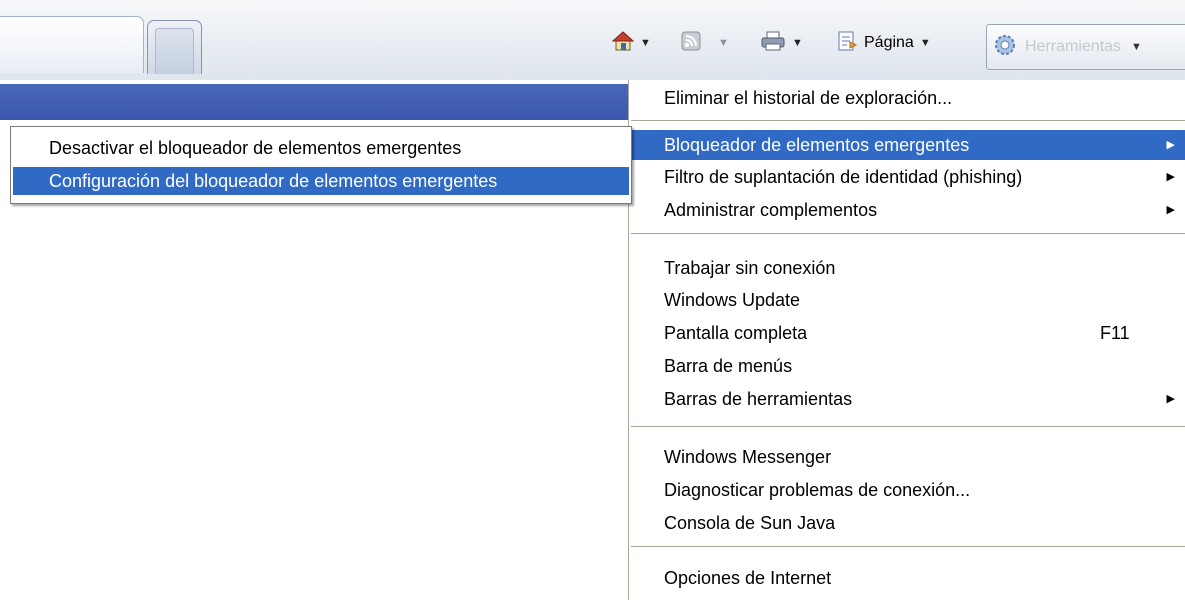 The width and height of the screenshot is (1185, 600). I want to click on feeds-icon, so click(691, 43).